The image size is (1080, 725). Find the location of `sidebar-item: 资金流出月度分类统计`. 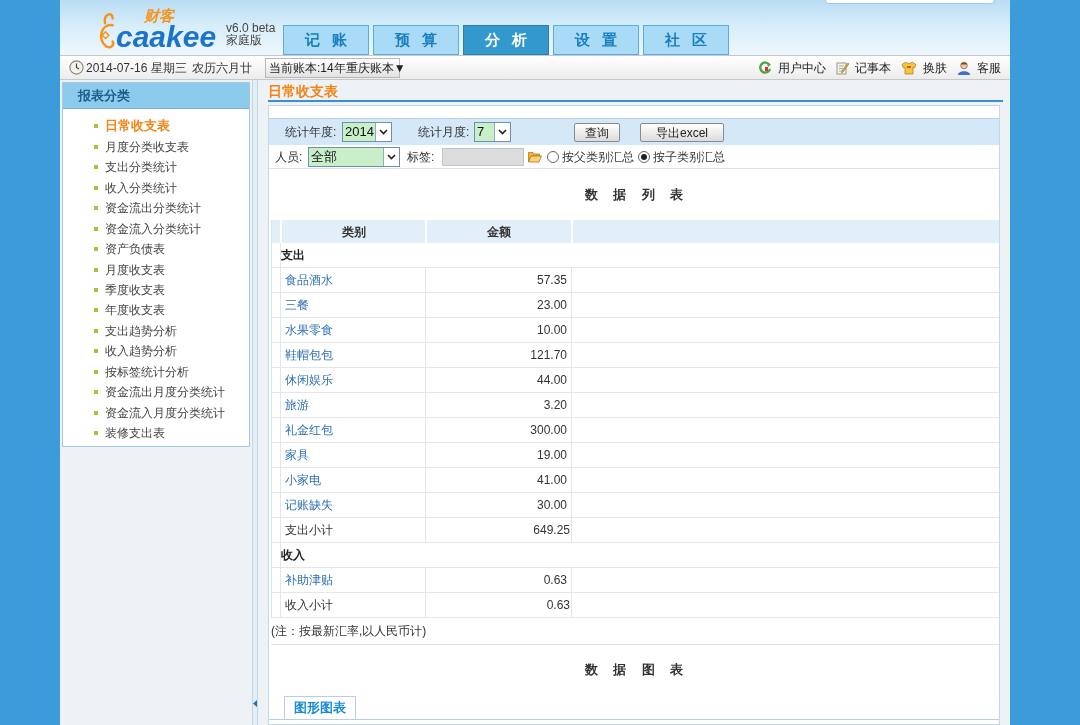

sidebar-item: 资金流出月度分类统计 is located at coordinates (165, 392).